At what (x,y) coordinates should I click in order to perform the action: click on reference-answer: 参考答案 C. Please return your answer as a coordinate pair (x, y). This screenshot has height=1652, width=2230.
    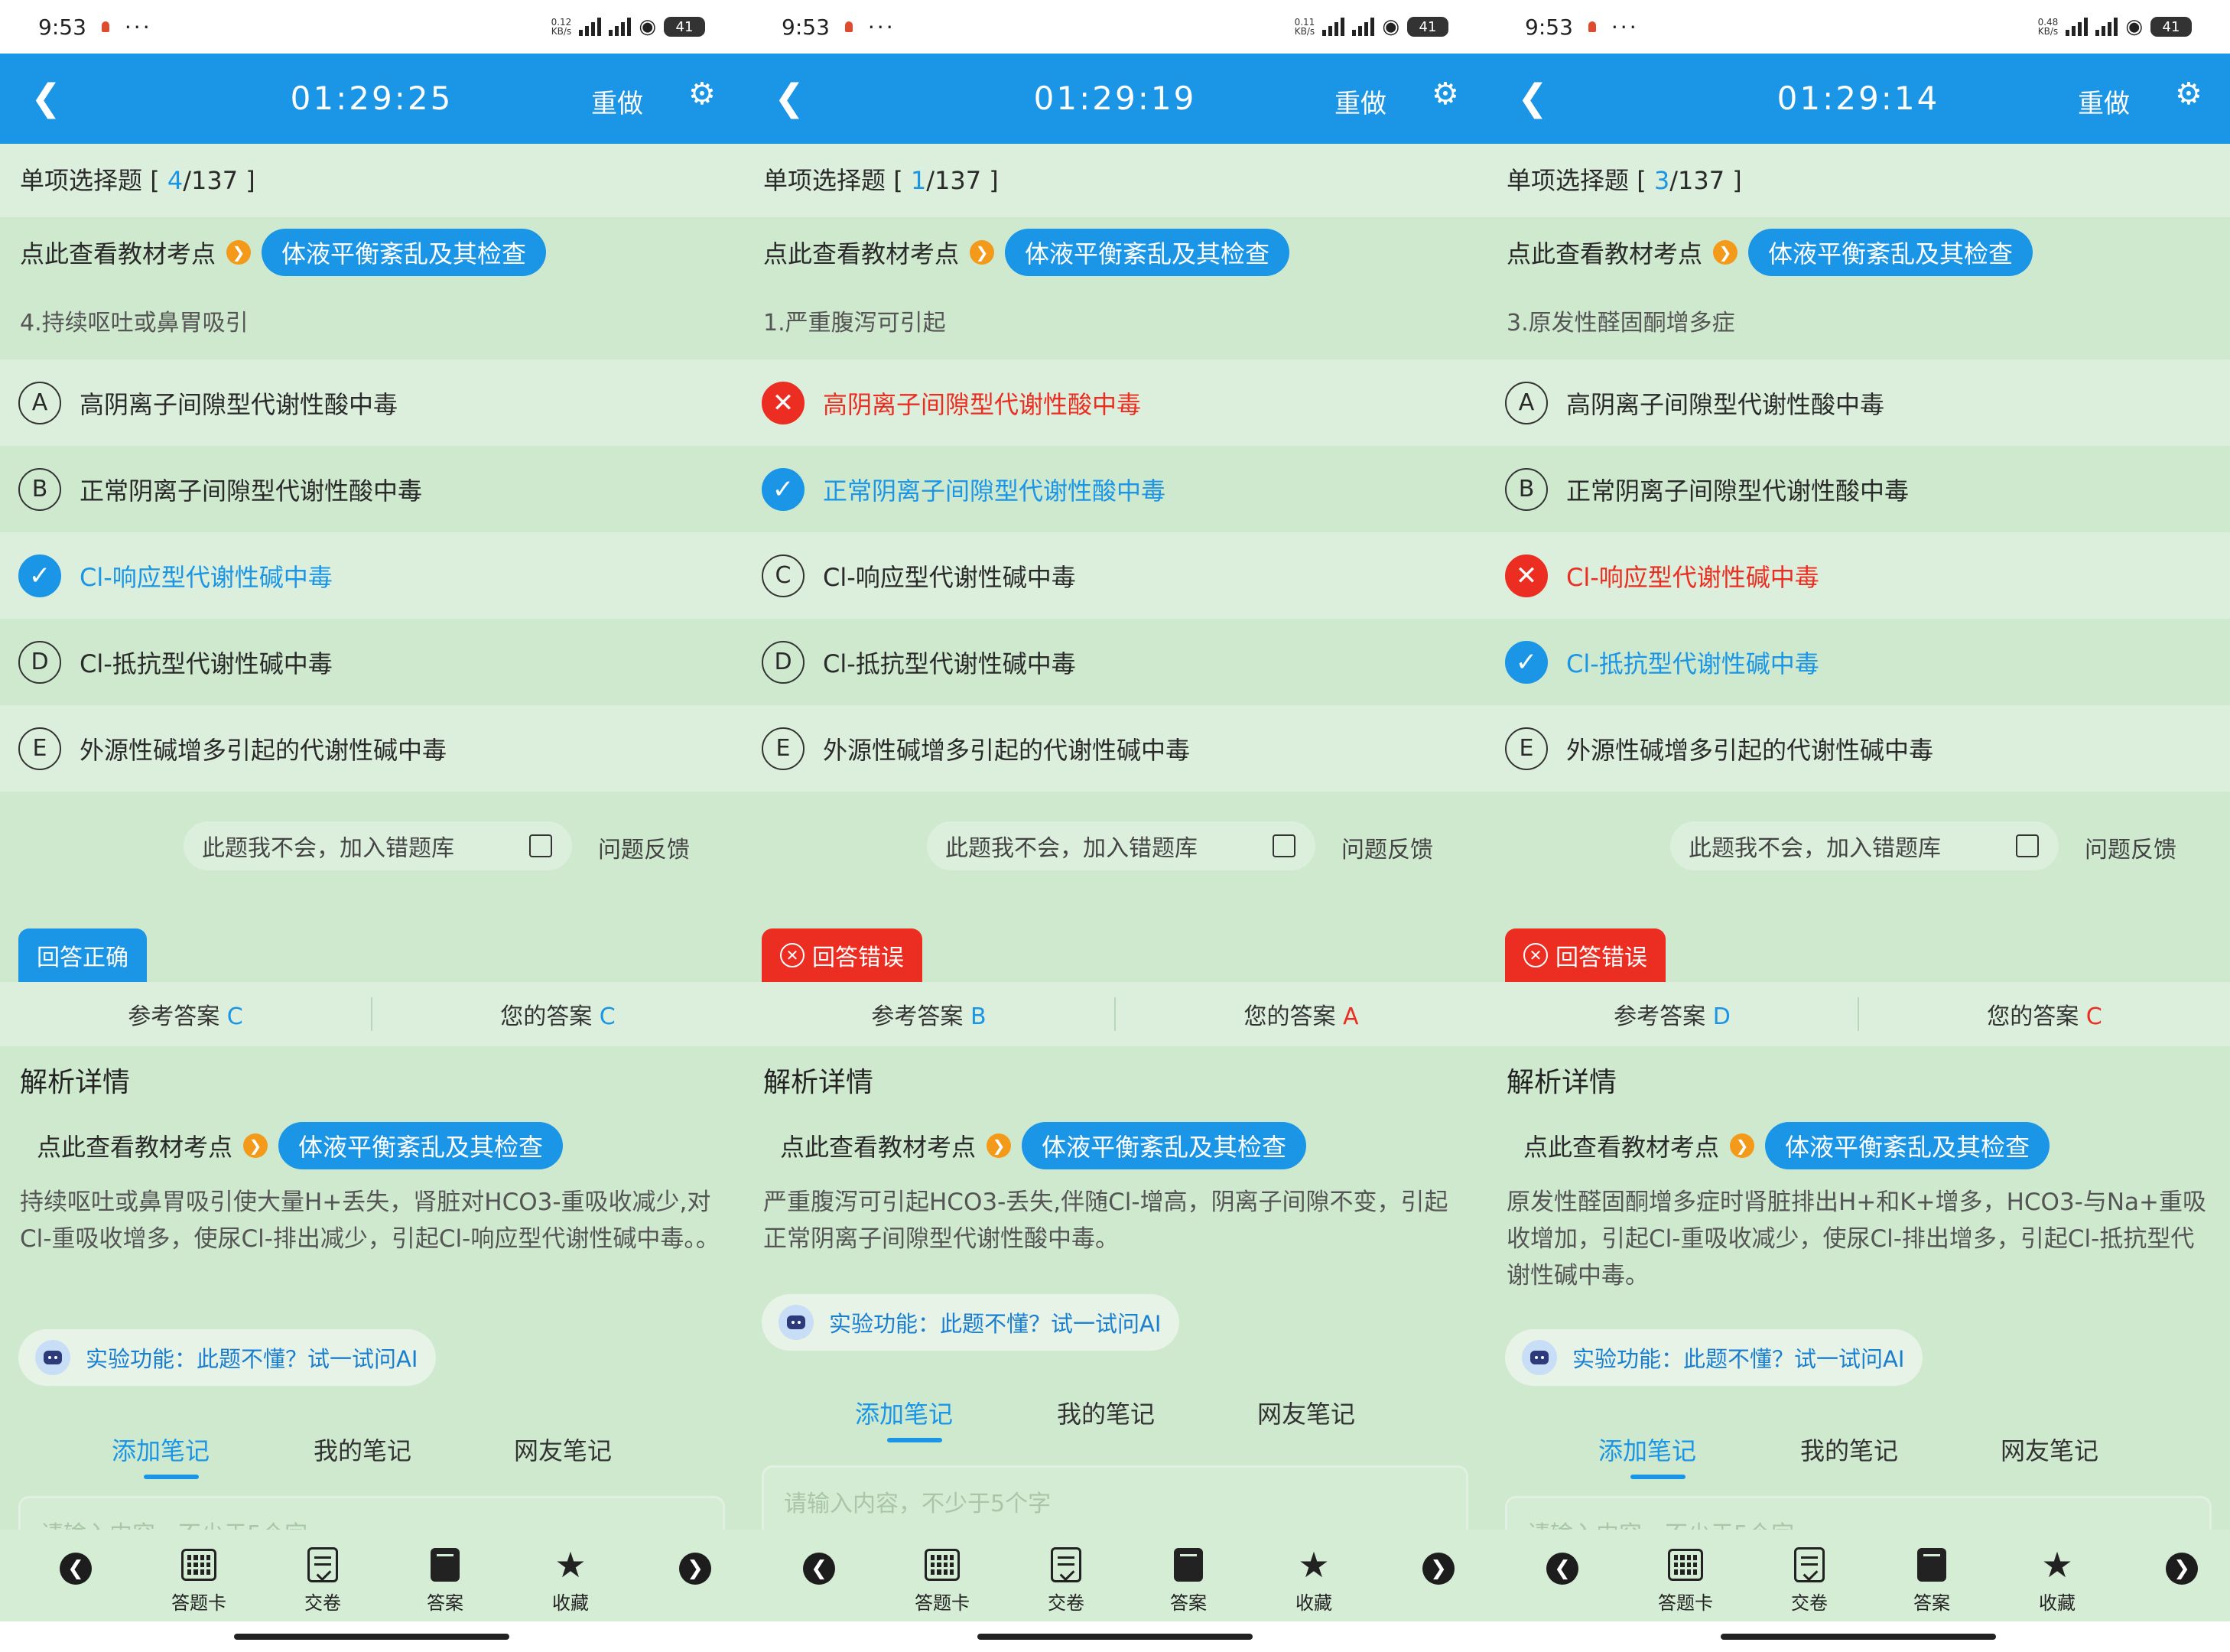
    Looking at the image, I should click on (185, 1014).